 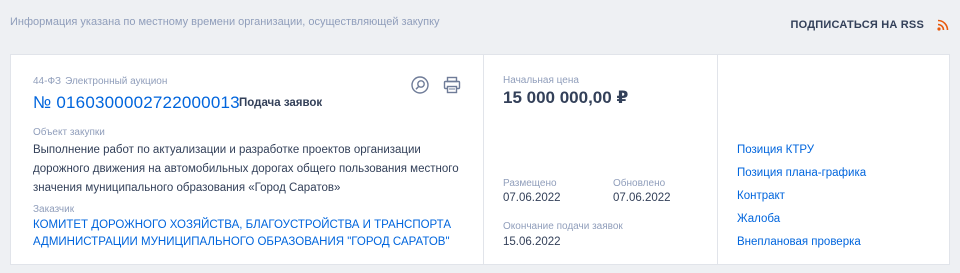 I want to click on magnifier-icon, so click(x=420, y=85).